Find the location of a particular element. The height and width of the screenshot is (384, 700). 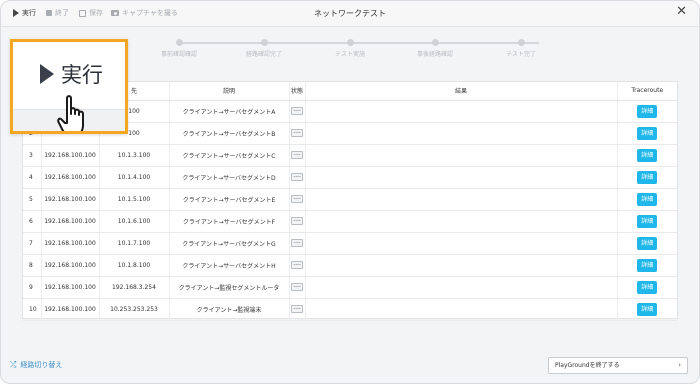

route-toggle-label: 経路切り替え is located at coordinates (41, 365).